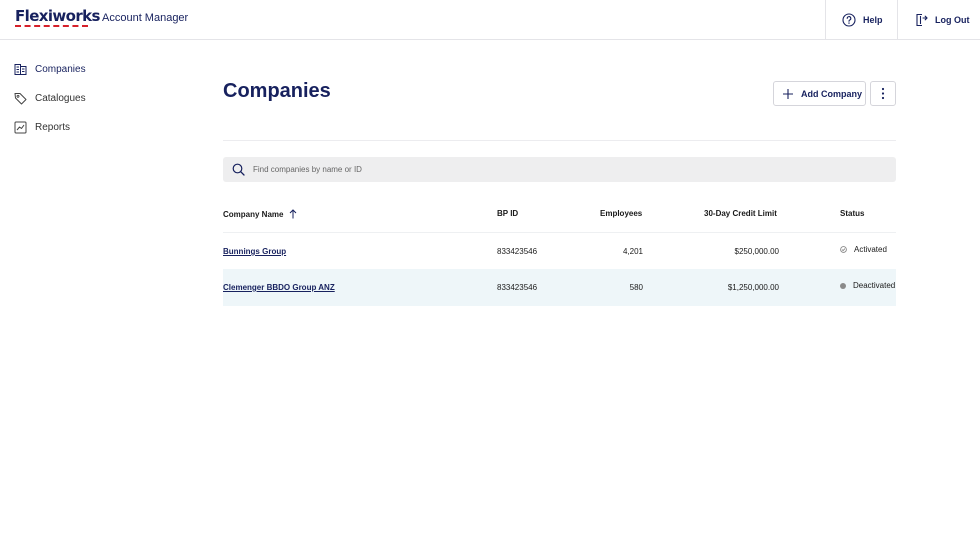 The image size is (980, 549). What do you see at coordinates (852, 213) in the screenshot?
I see `column-header-status: Status` at bounding box center [852, 213].